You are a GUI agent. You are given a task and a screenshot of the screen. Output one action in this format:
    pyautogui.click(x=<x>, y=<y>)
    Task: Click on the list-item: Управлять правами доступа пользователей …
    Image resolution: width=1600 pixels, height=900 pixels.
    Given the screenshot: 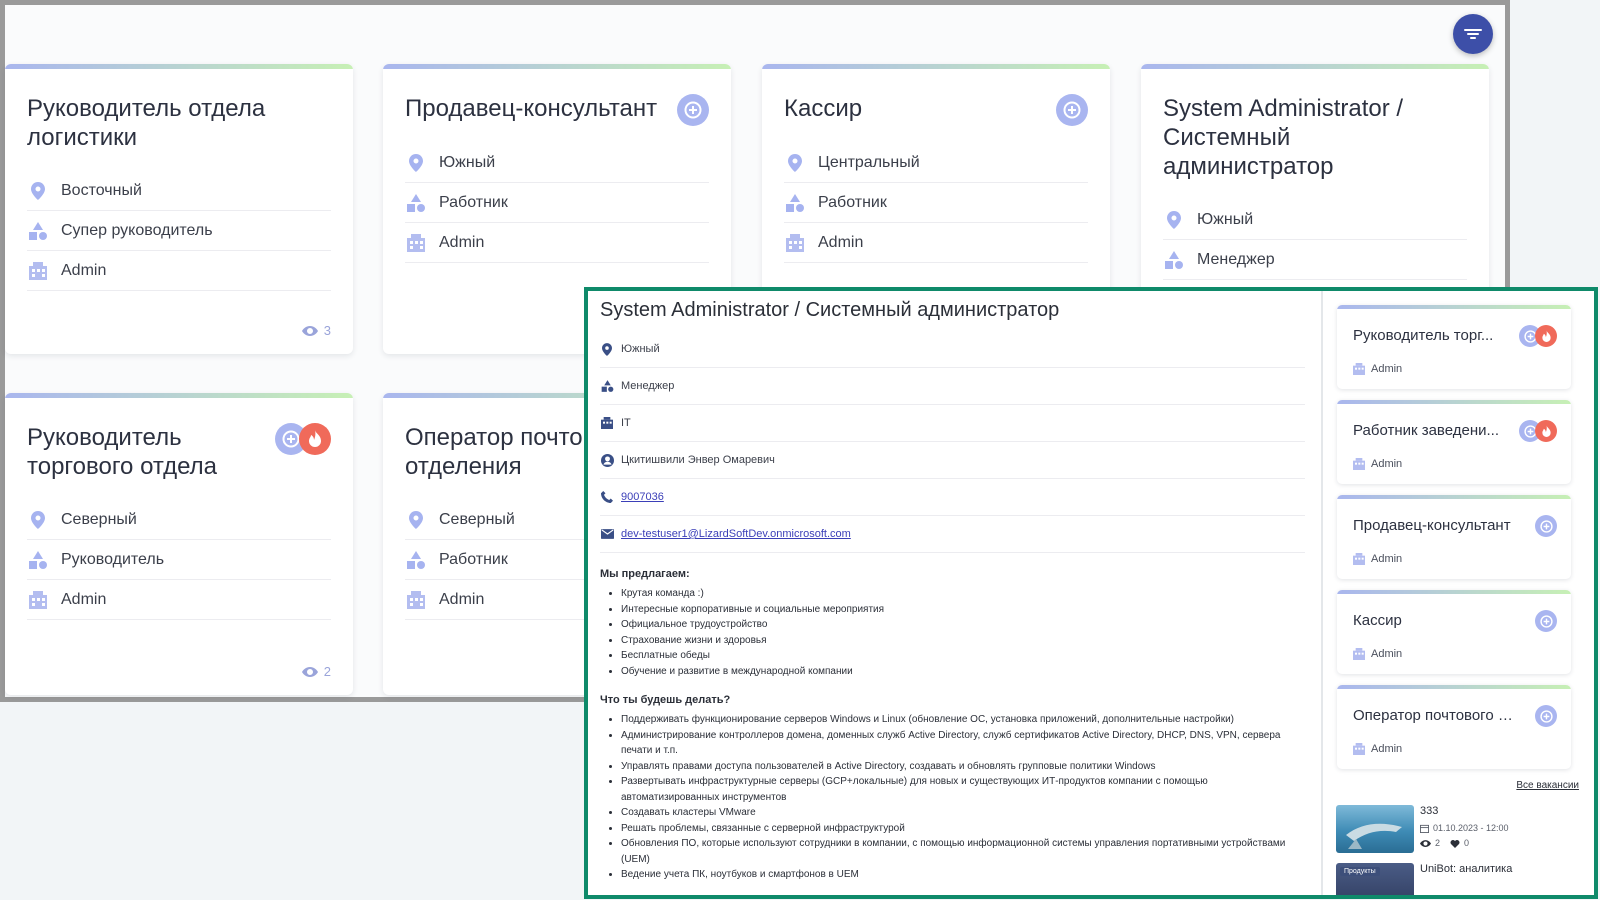 What is the action you would take?
    pyautogui.click(x=963, y=767)
    